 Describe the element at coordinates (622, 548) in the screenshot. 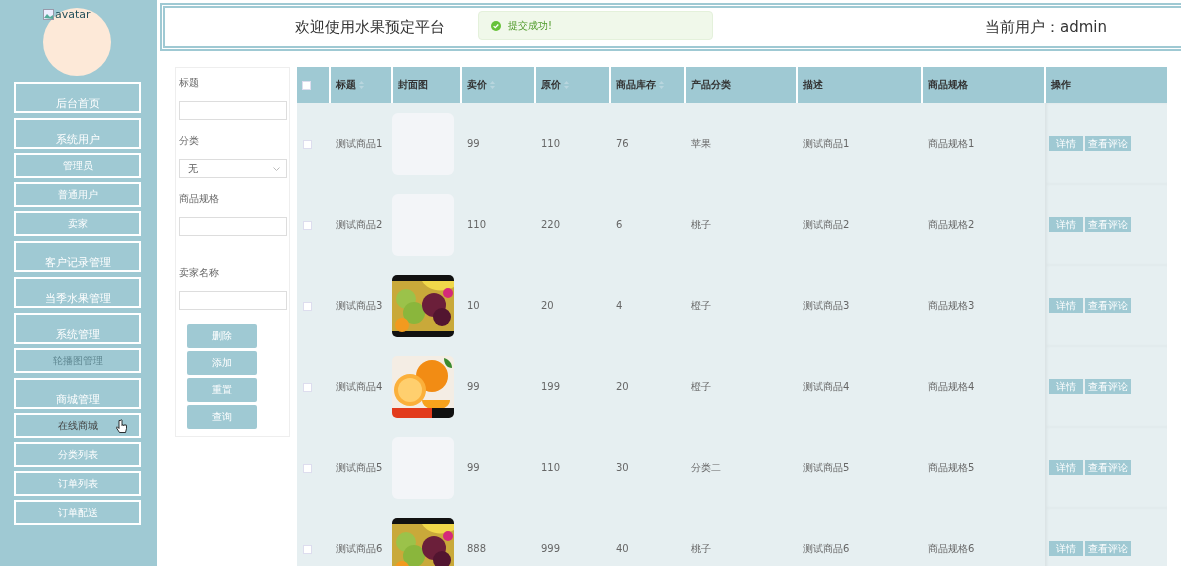

I see `table-cell: 40` at that location.